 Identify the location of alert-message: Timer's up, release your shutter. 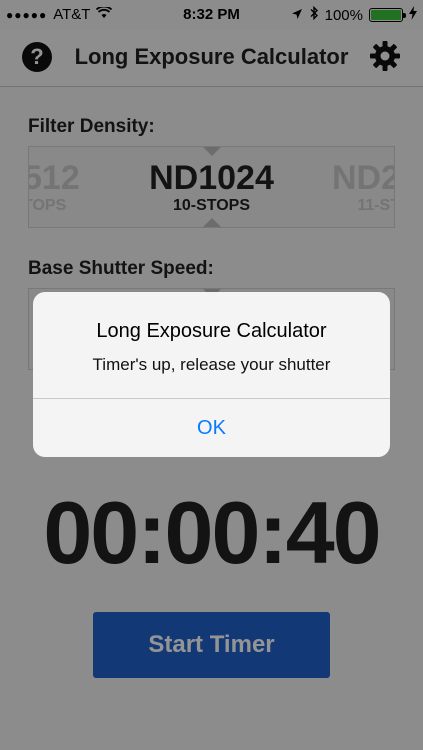
(211, 364).